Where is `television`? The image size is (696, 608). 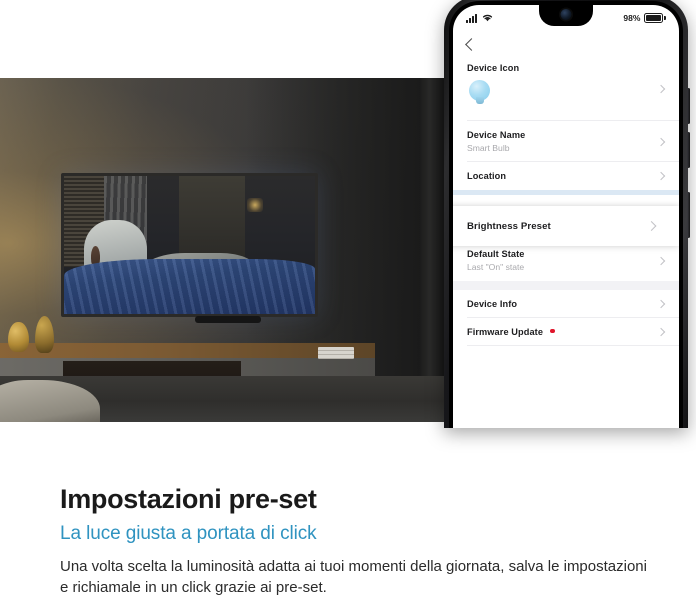
television is located at coordinates (189, 245).